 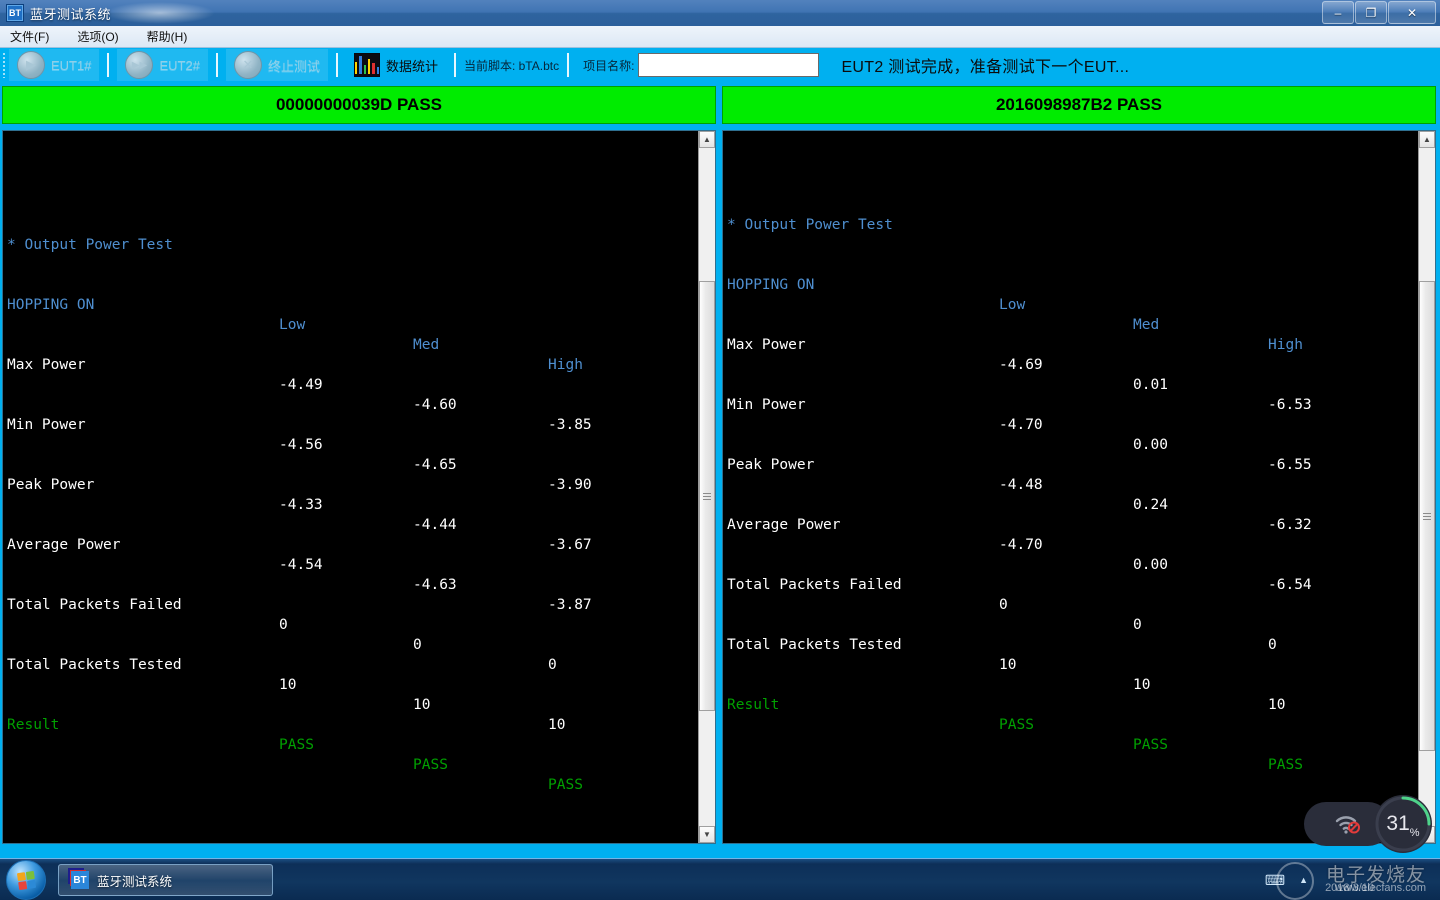 I want to click on taskbar: BT 蓝牙测试系统 ⌨ ▲, so click(x=720, y=879).